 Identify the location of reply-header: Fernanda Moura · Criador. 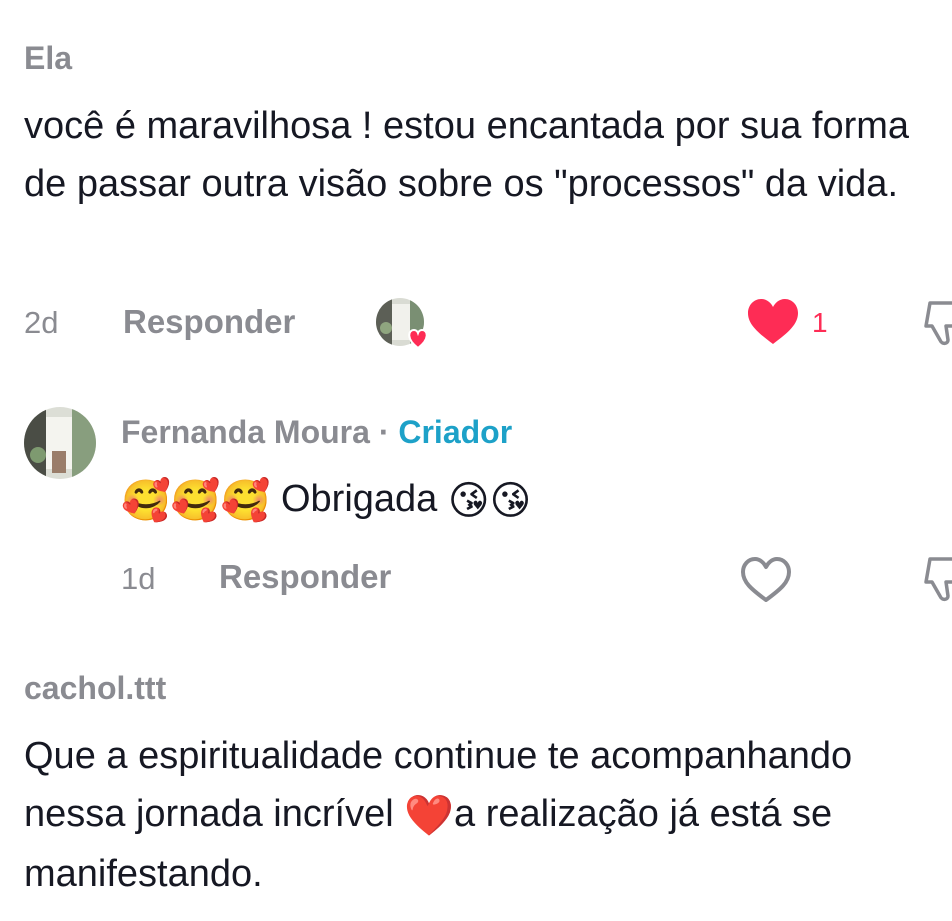
(316, 432).